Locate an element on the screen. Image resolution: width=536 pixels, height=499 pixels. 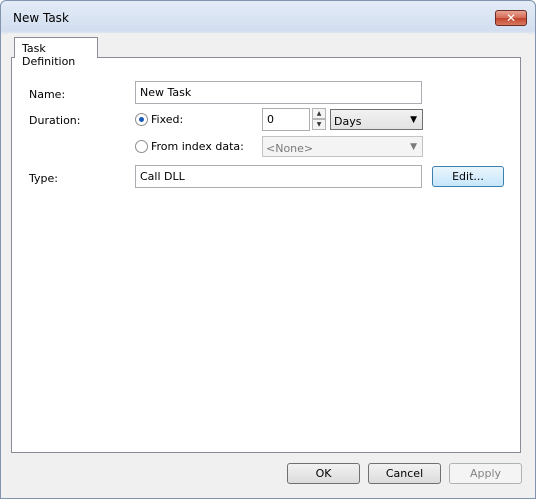
fixed-label: Fixed: is located at coordinates (167, 119).